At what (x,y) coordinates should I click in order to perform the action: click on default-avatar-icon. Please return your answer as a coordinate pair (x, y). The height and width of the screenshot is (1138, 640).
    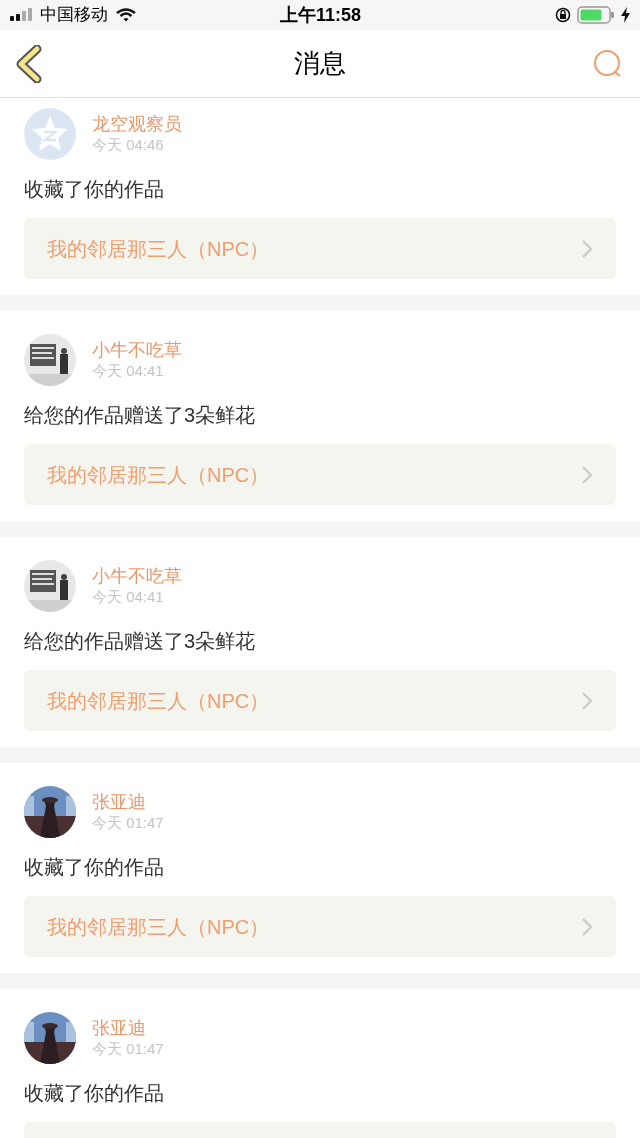
    Looking at the image, I should click on (50, 134).